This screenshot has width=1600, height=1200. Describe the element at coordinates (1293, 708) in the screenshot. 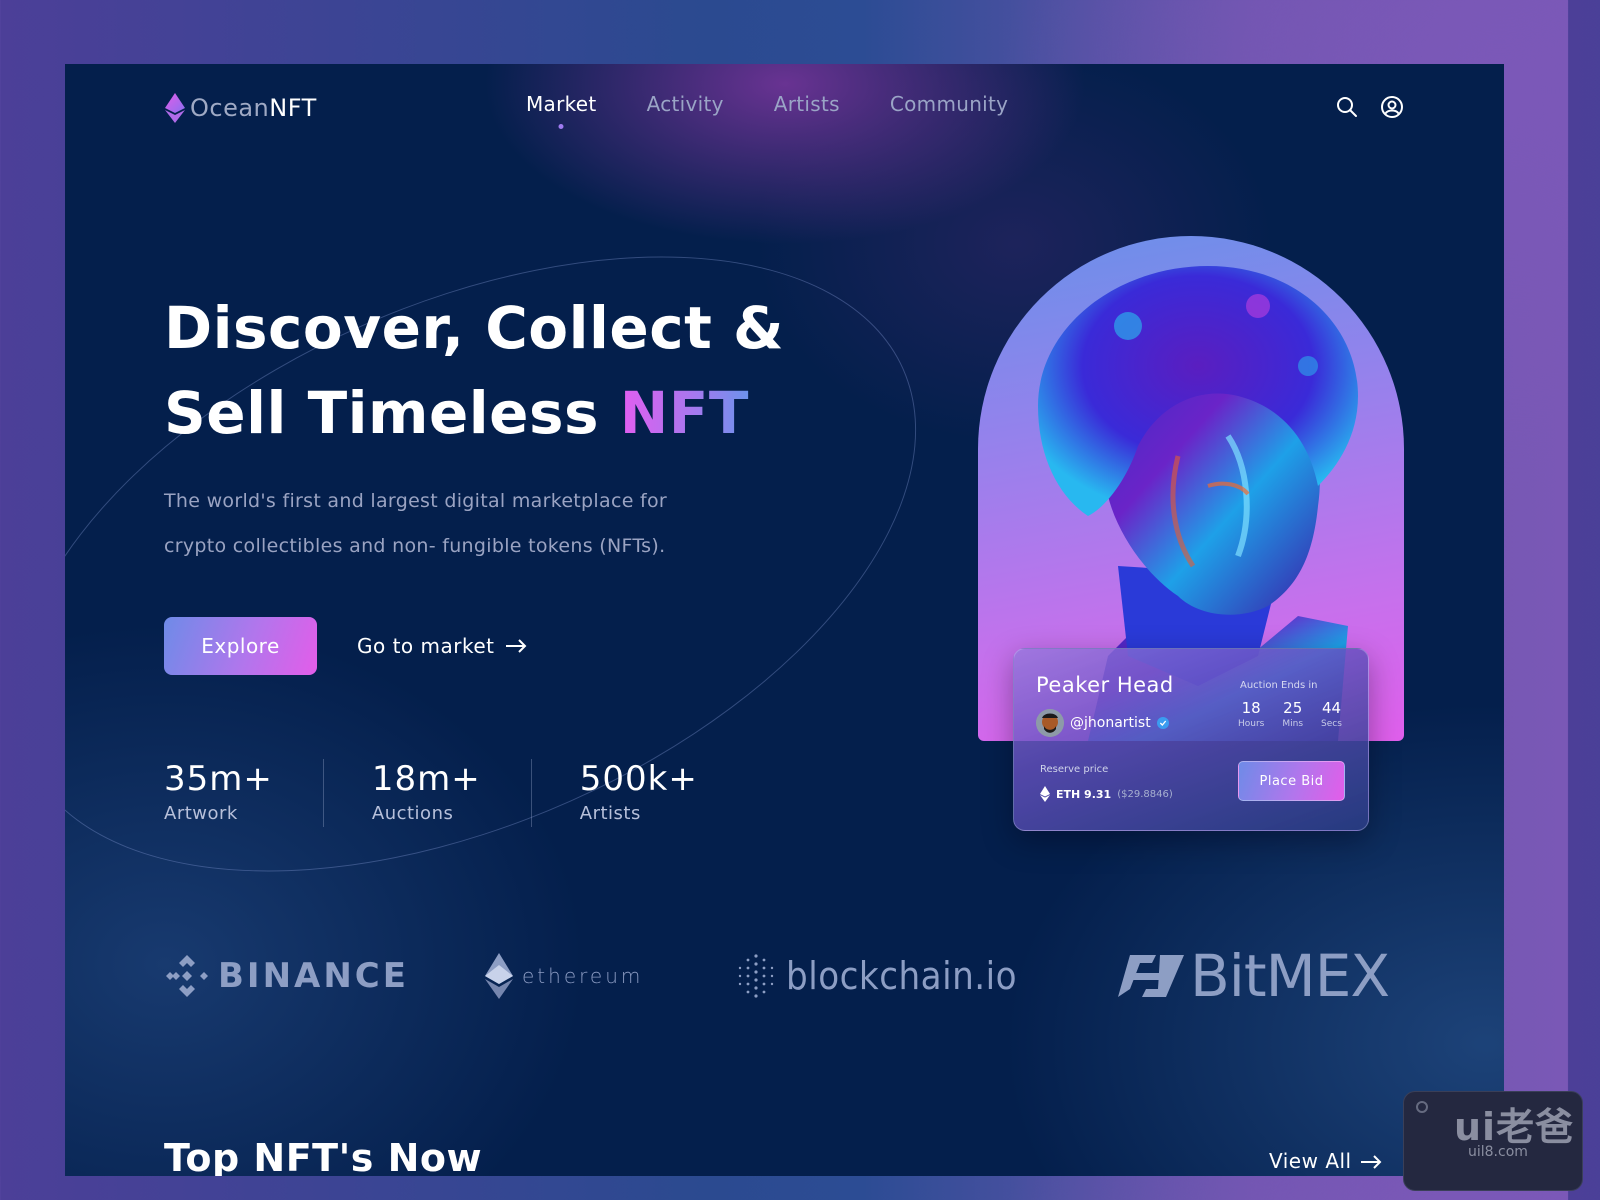

I see `countdown-value: 25` at that location.